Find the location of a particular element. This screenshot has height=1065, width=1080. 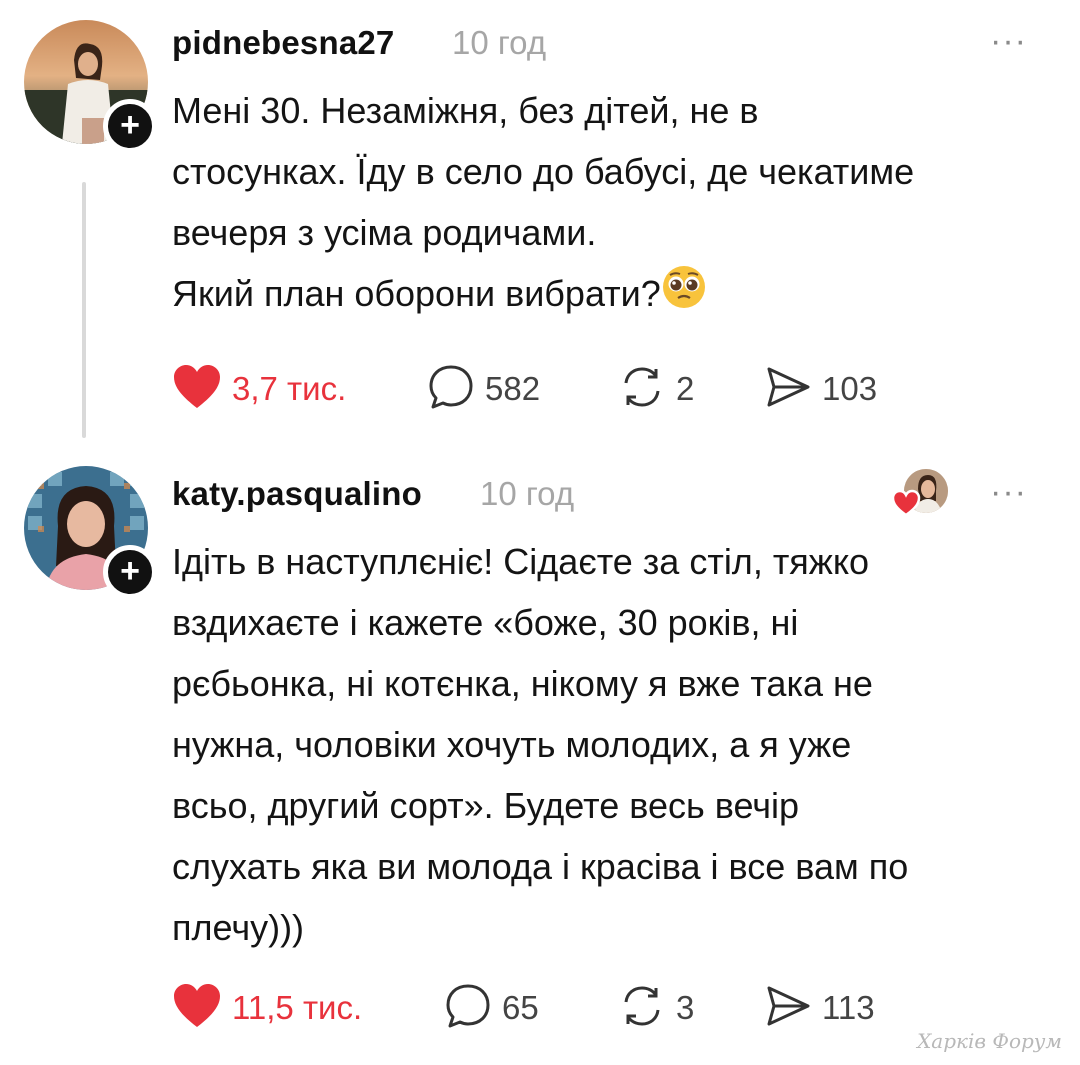

share-button: 113 is located at coordinates (819, 1008).